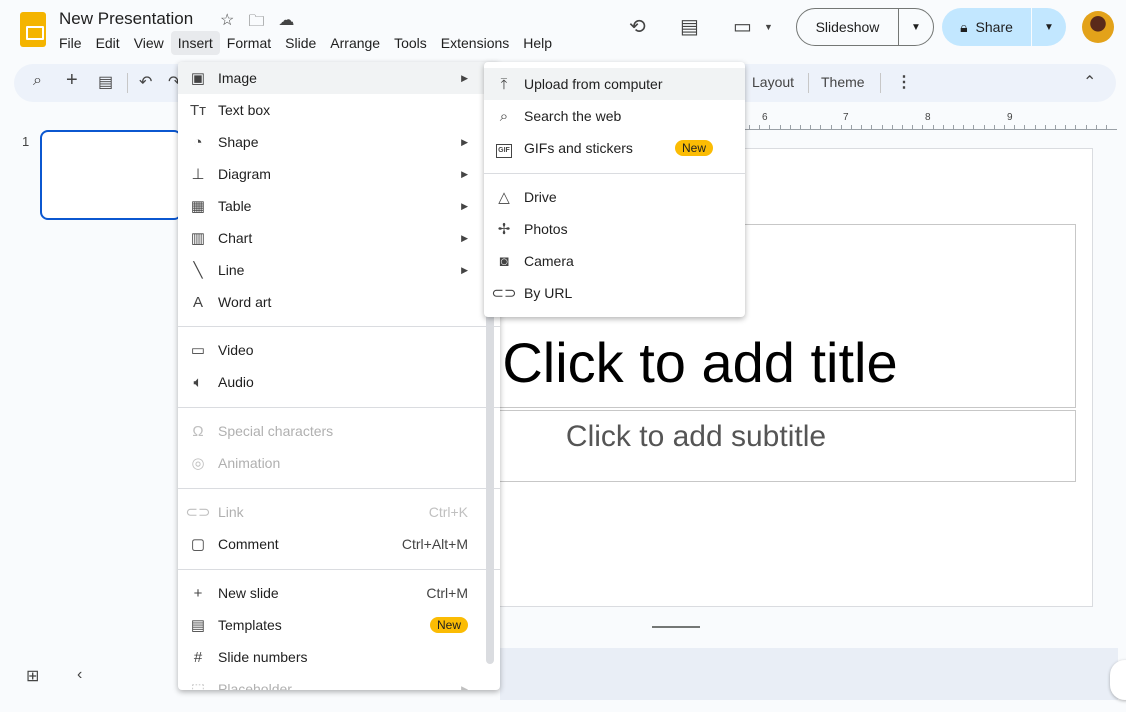  Describe the element at coordinates (235, 206) in the screenshot. I see `menu-item-label: Table` at that location.